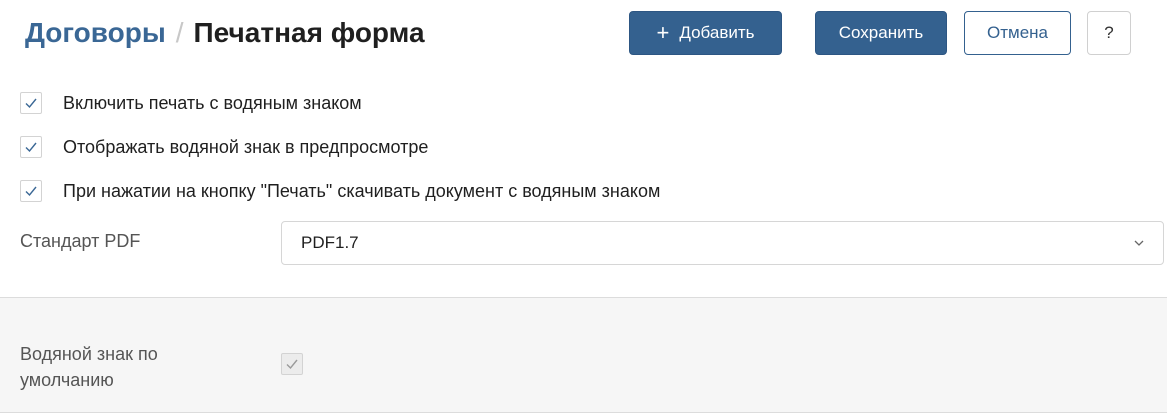  I want to click on option-label: Включить печать с водяным знаком, so click(212, 102).